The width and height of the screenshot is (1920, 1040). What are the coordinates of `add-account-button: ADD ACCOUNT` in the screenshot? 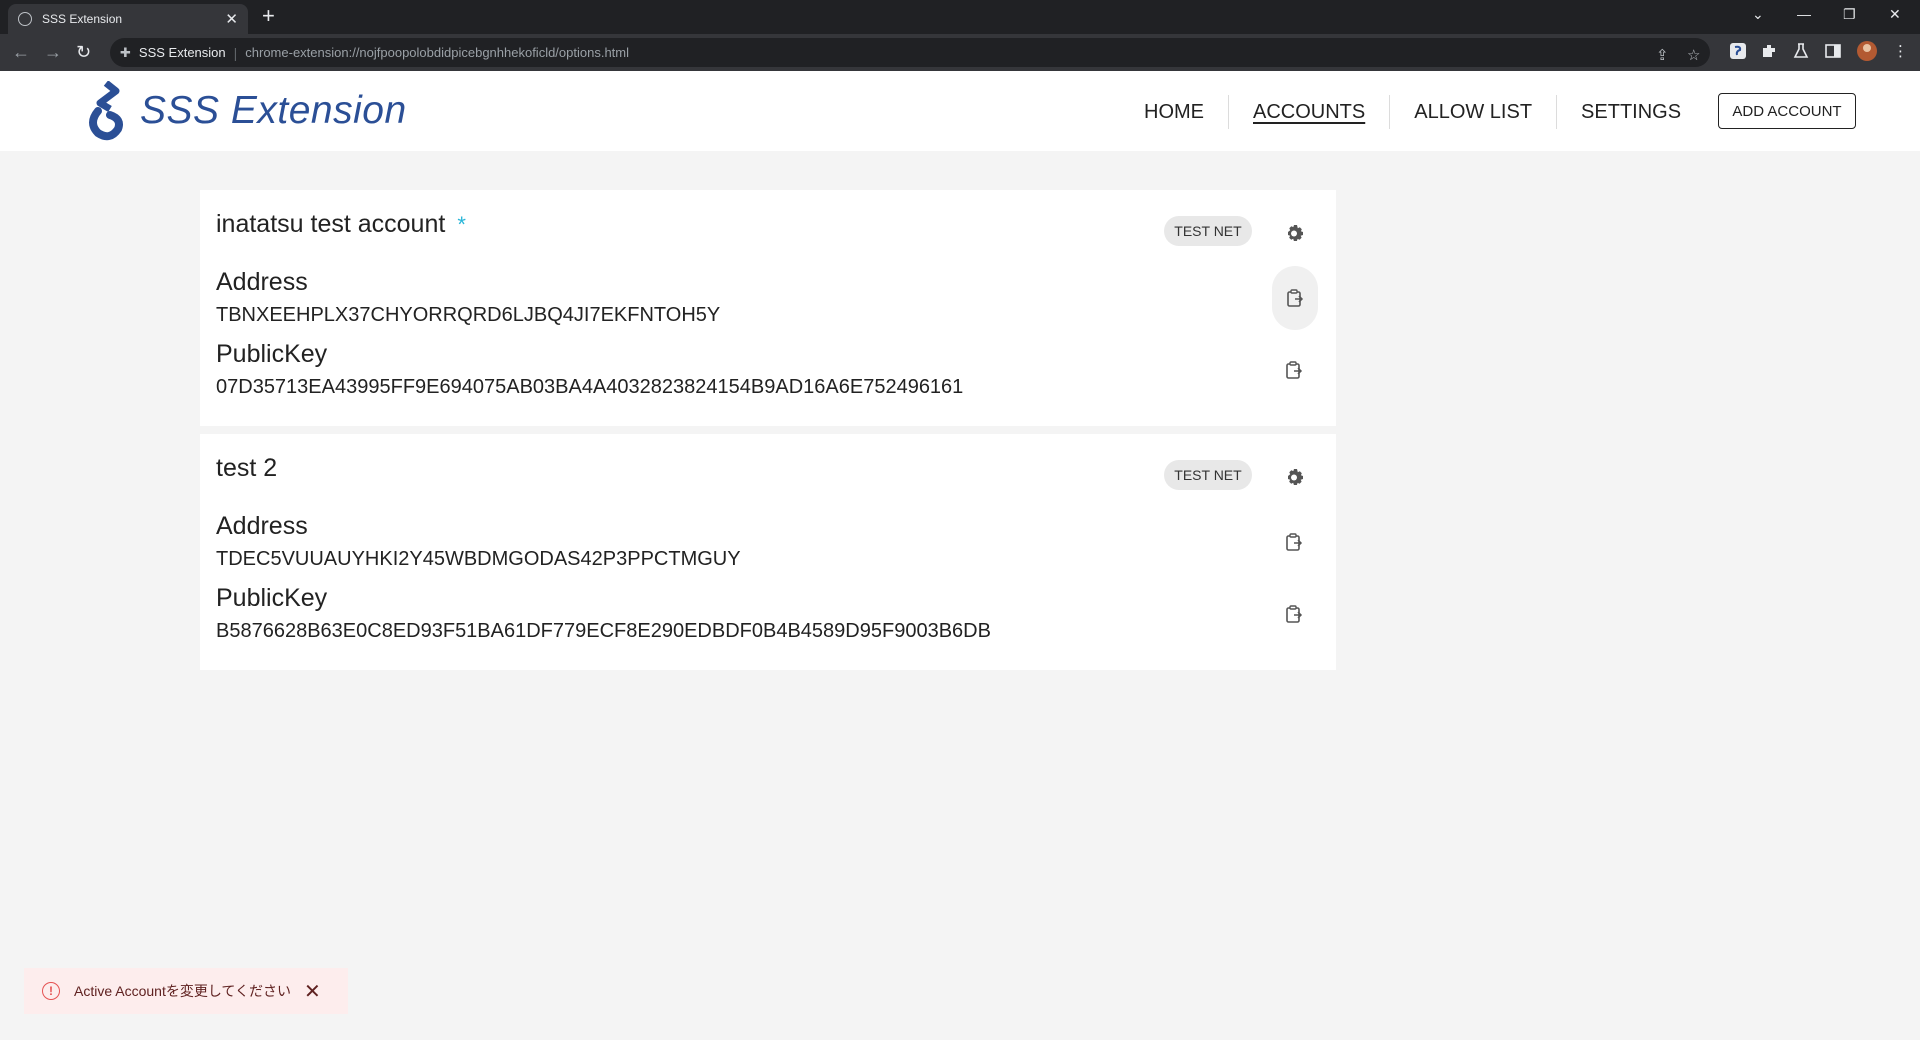 It's located at (1787, 111).